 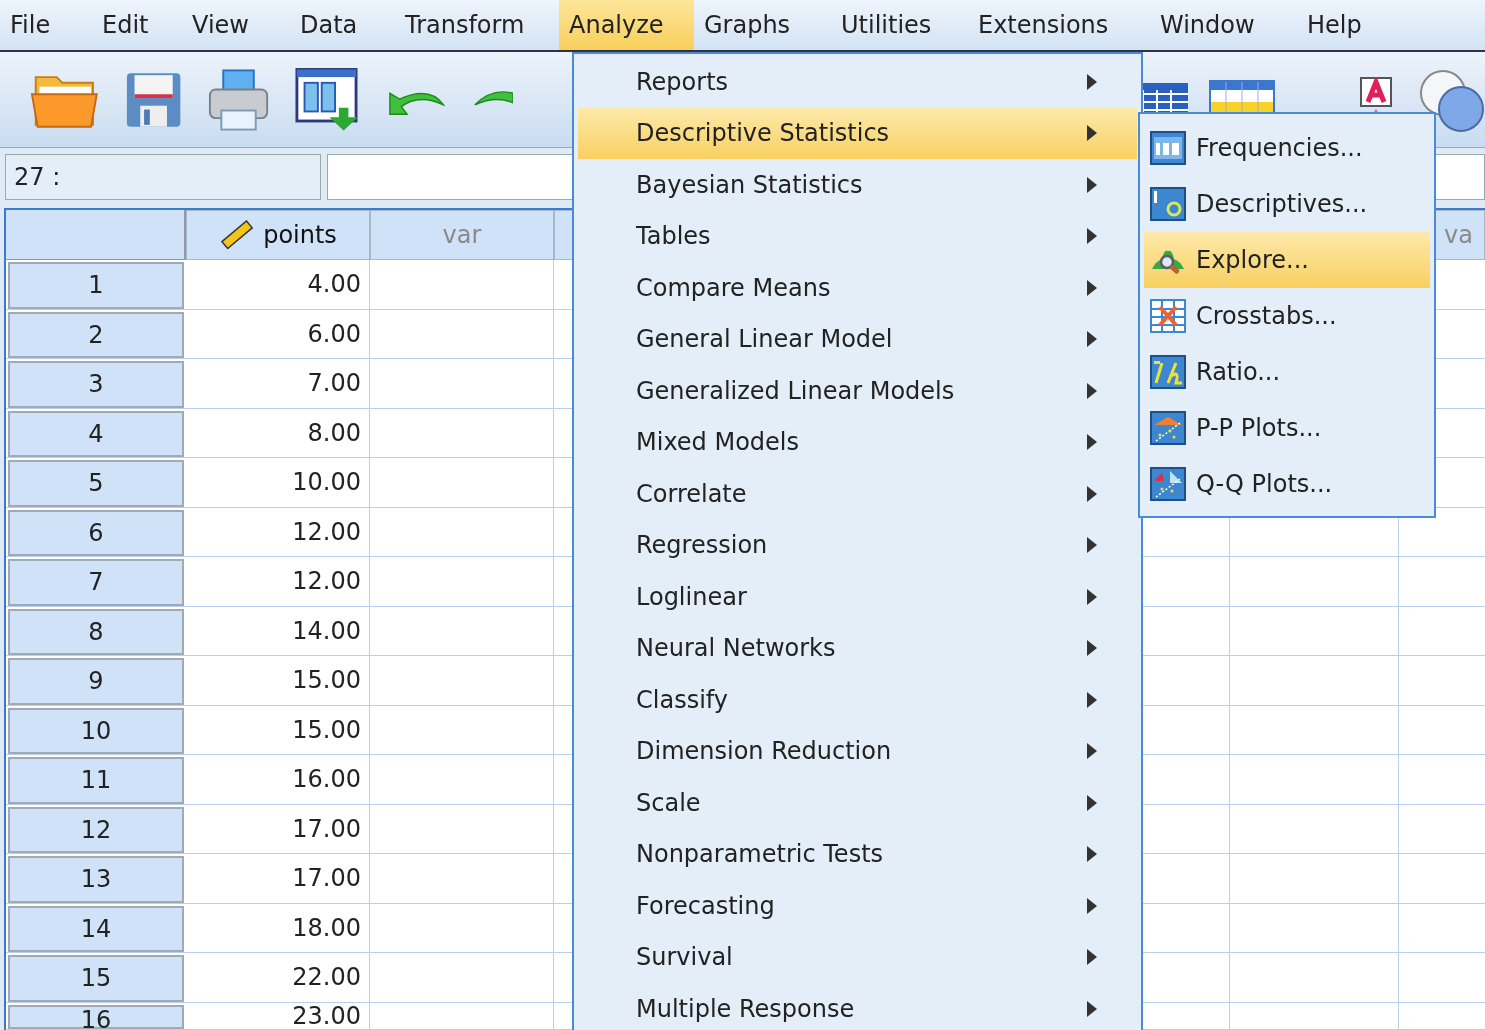 What do you see at coordinates (1059, 25) in the screenshot?
I see `menu-item: Extensions` at bounding box center [1059, 25].